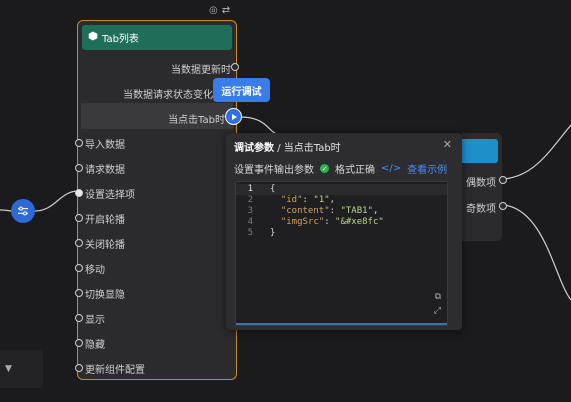 This screenshot has height=402, width=571. Describe the element at coordinates (235, 67) in the screenshot. I see `event-port` at that location.